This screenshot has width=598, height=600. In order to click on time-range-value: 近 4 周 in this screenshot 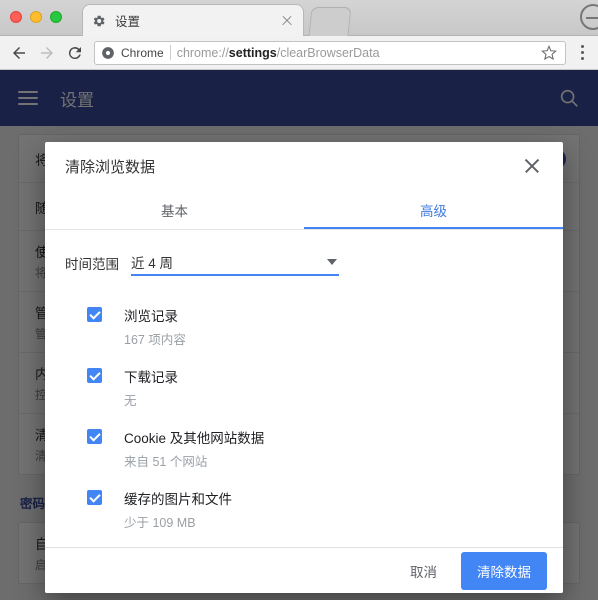, I will do `click(152, 263)`.